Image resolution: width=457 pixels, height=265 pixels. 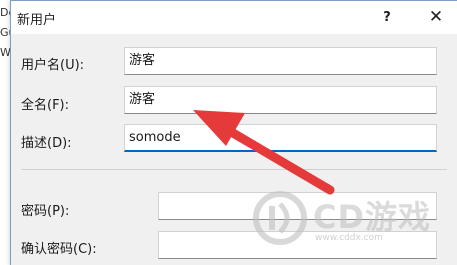 I want to click on username-field: 游客, so click(x=280, y=61).